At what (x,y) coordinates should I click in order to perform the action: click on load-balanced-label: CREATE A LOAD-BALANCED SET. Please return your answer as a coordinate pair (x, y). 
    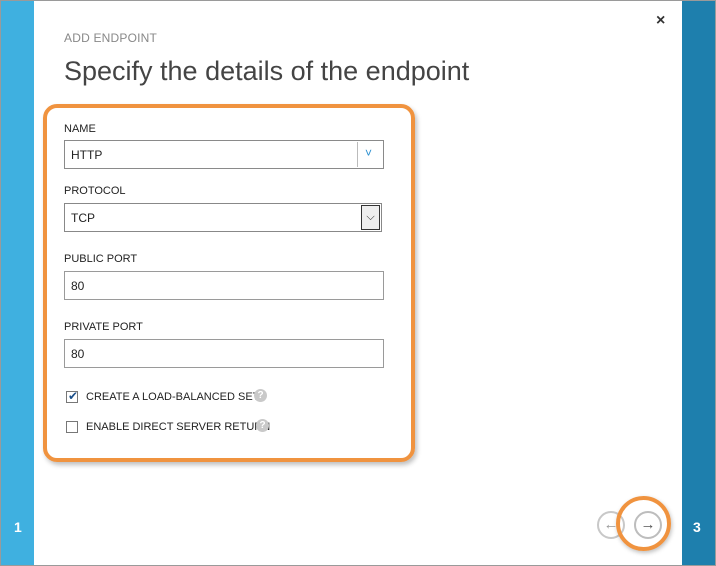
    Looking at the image, I should click on (173, 397).